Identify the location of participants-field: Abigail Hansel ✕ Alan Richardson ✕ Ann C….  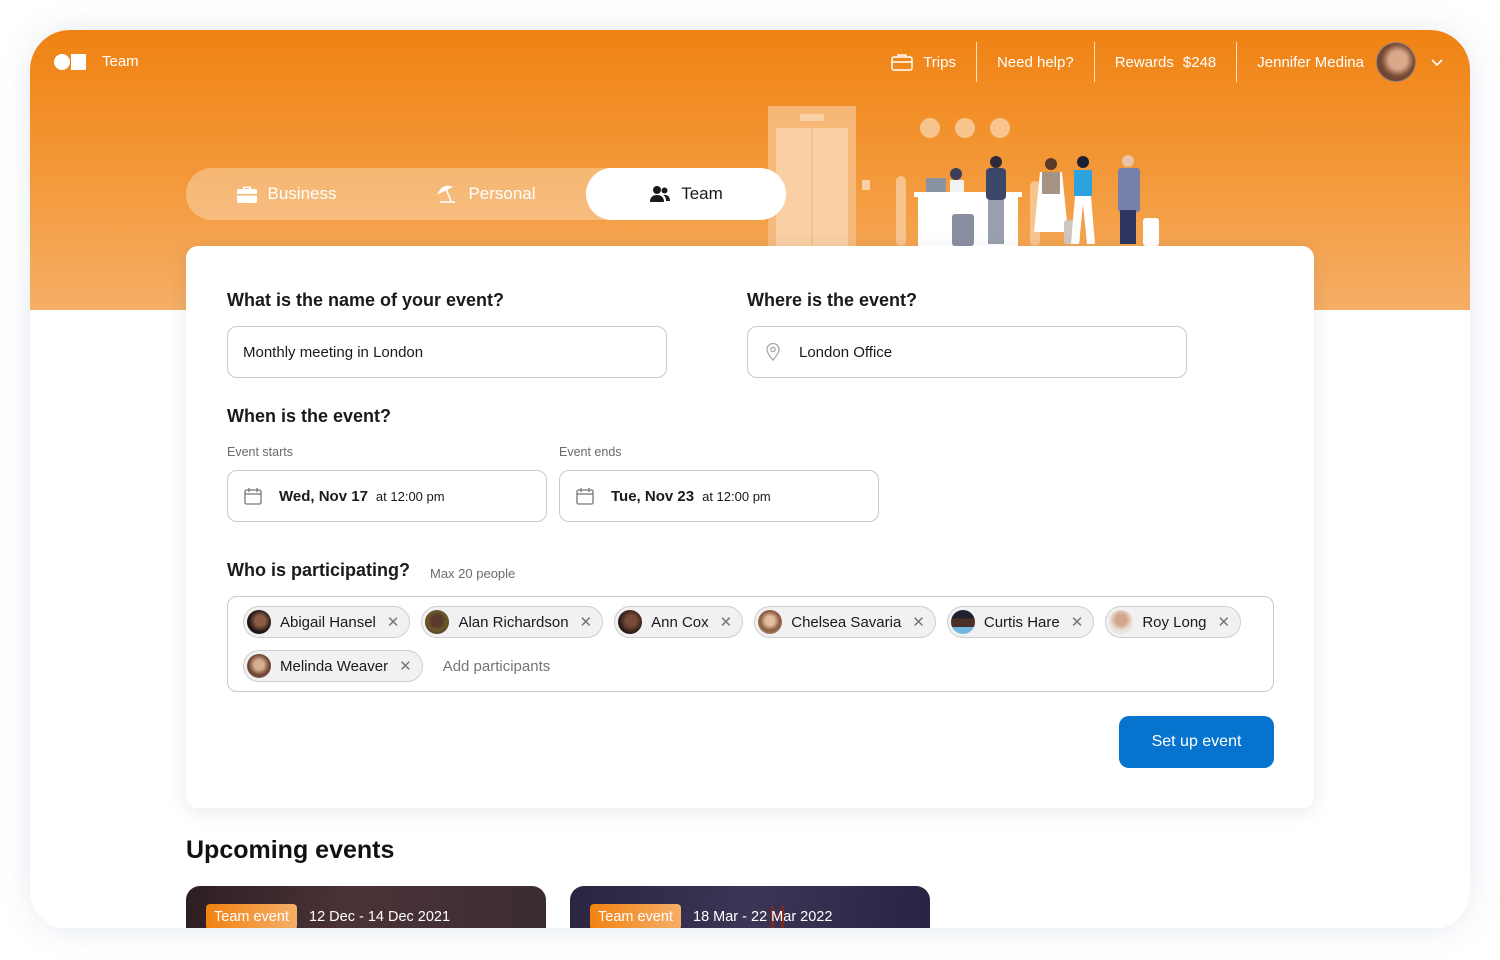
(750, 644).